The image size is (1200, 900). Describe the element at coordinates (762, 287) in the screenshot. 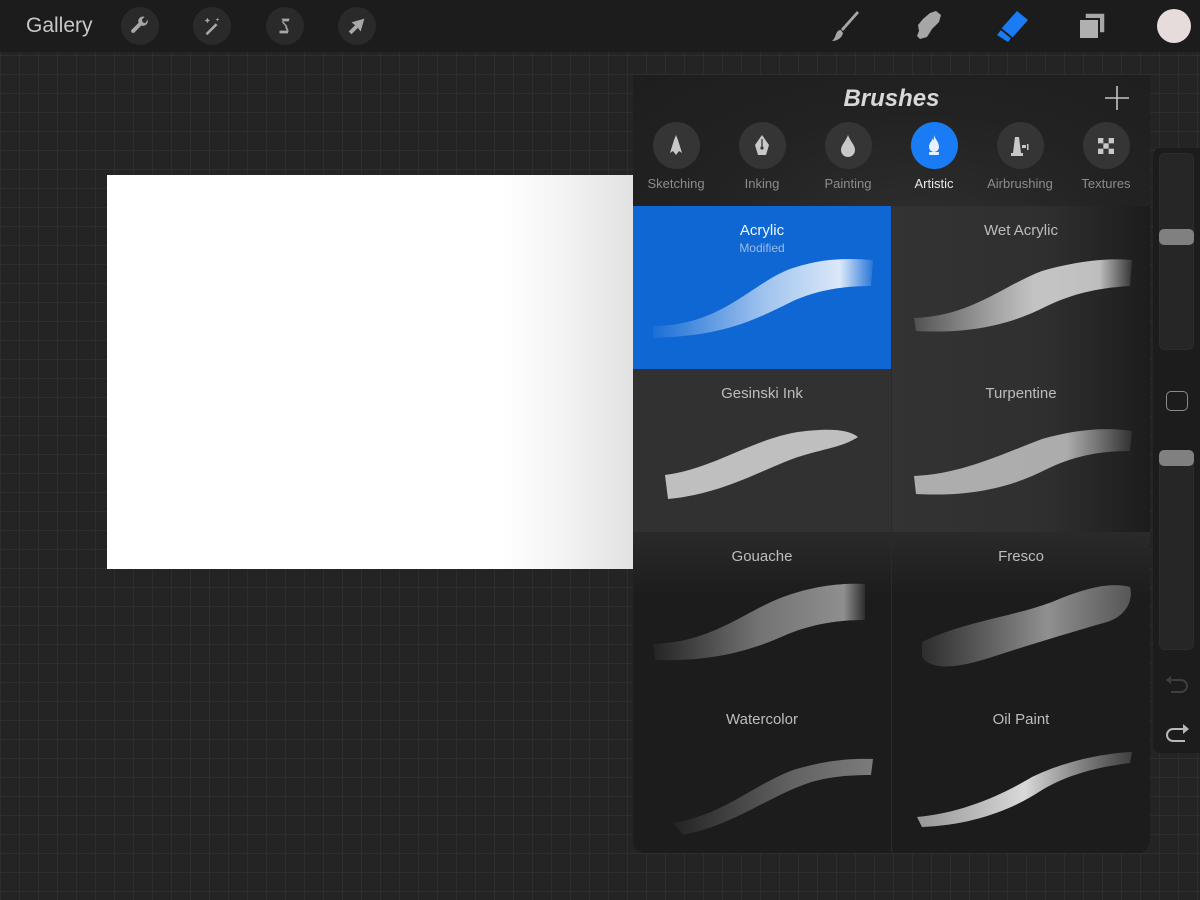

I see `brush-item-acrylic: Acrylic Modified` at that location.